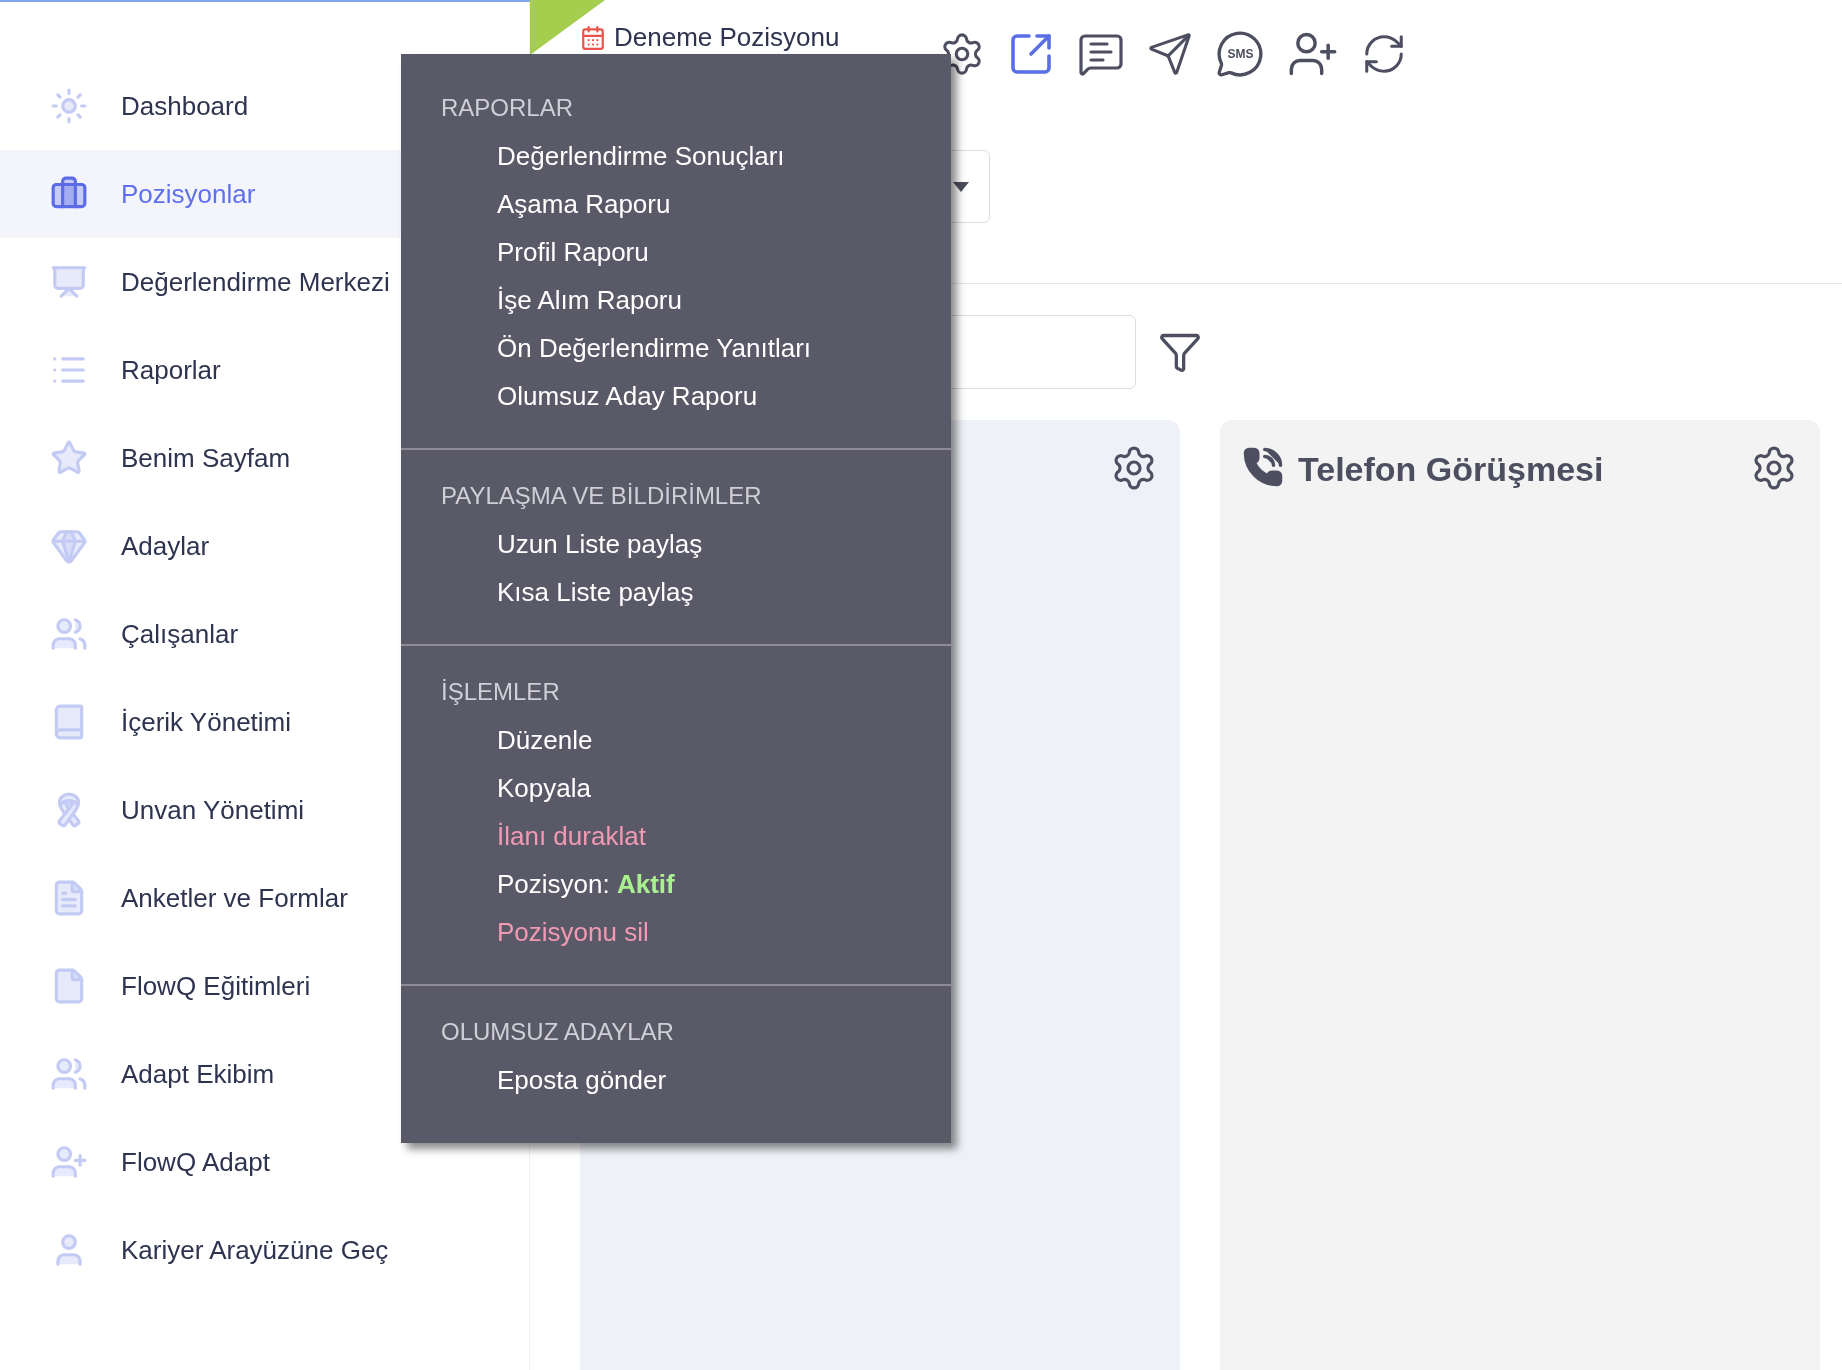 The image size is (1842, 1370). Describe the element at coordinates (676, 156) in the screenshot. I see `menu-item: Değerlendirme Sonuçları` at that location.